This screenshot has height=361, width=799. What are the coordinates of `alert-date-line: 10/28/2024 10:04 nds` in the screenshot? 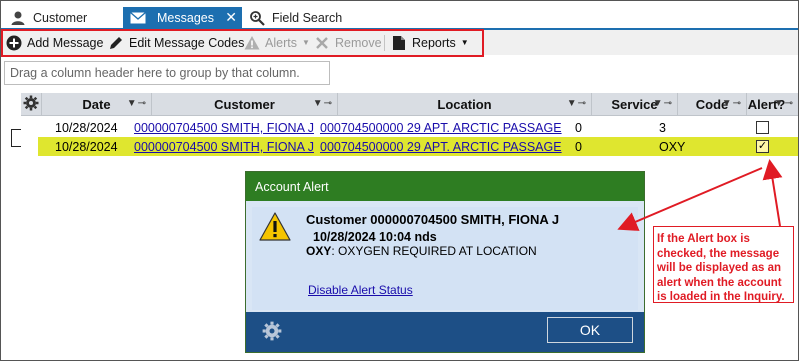 It's located at (375, 237).